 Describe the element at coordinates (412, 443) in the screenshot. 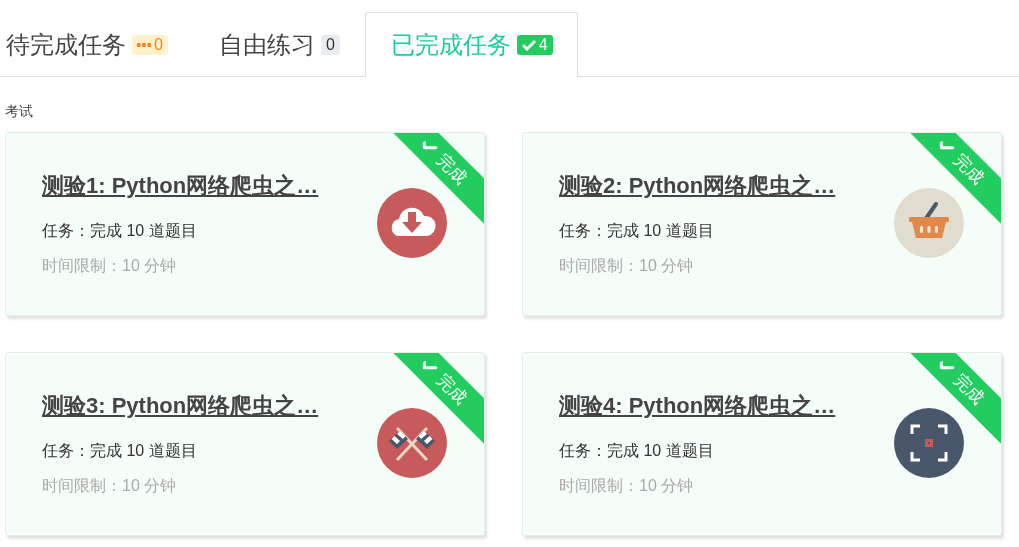

I see `crossed-flags-icon` at that location.